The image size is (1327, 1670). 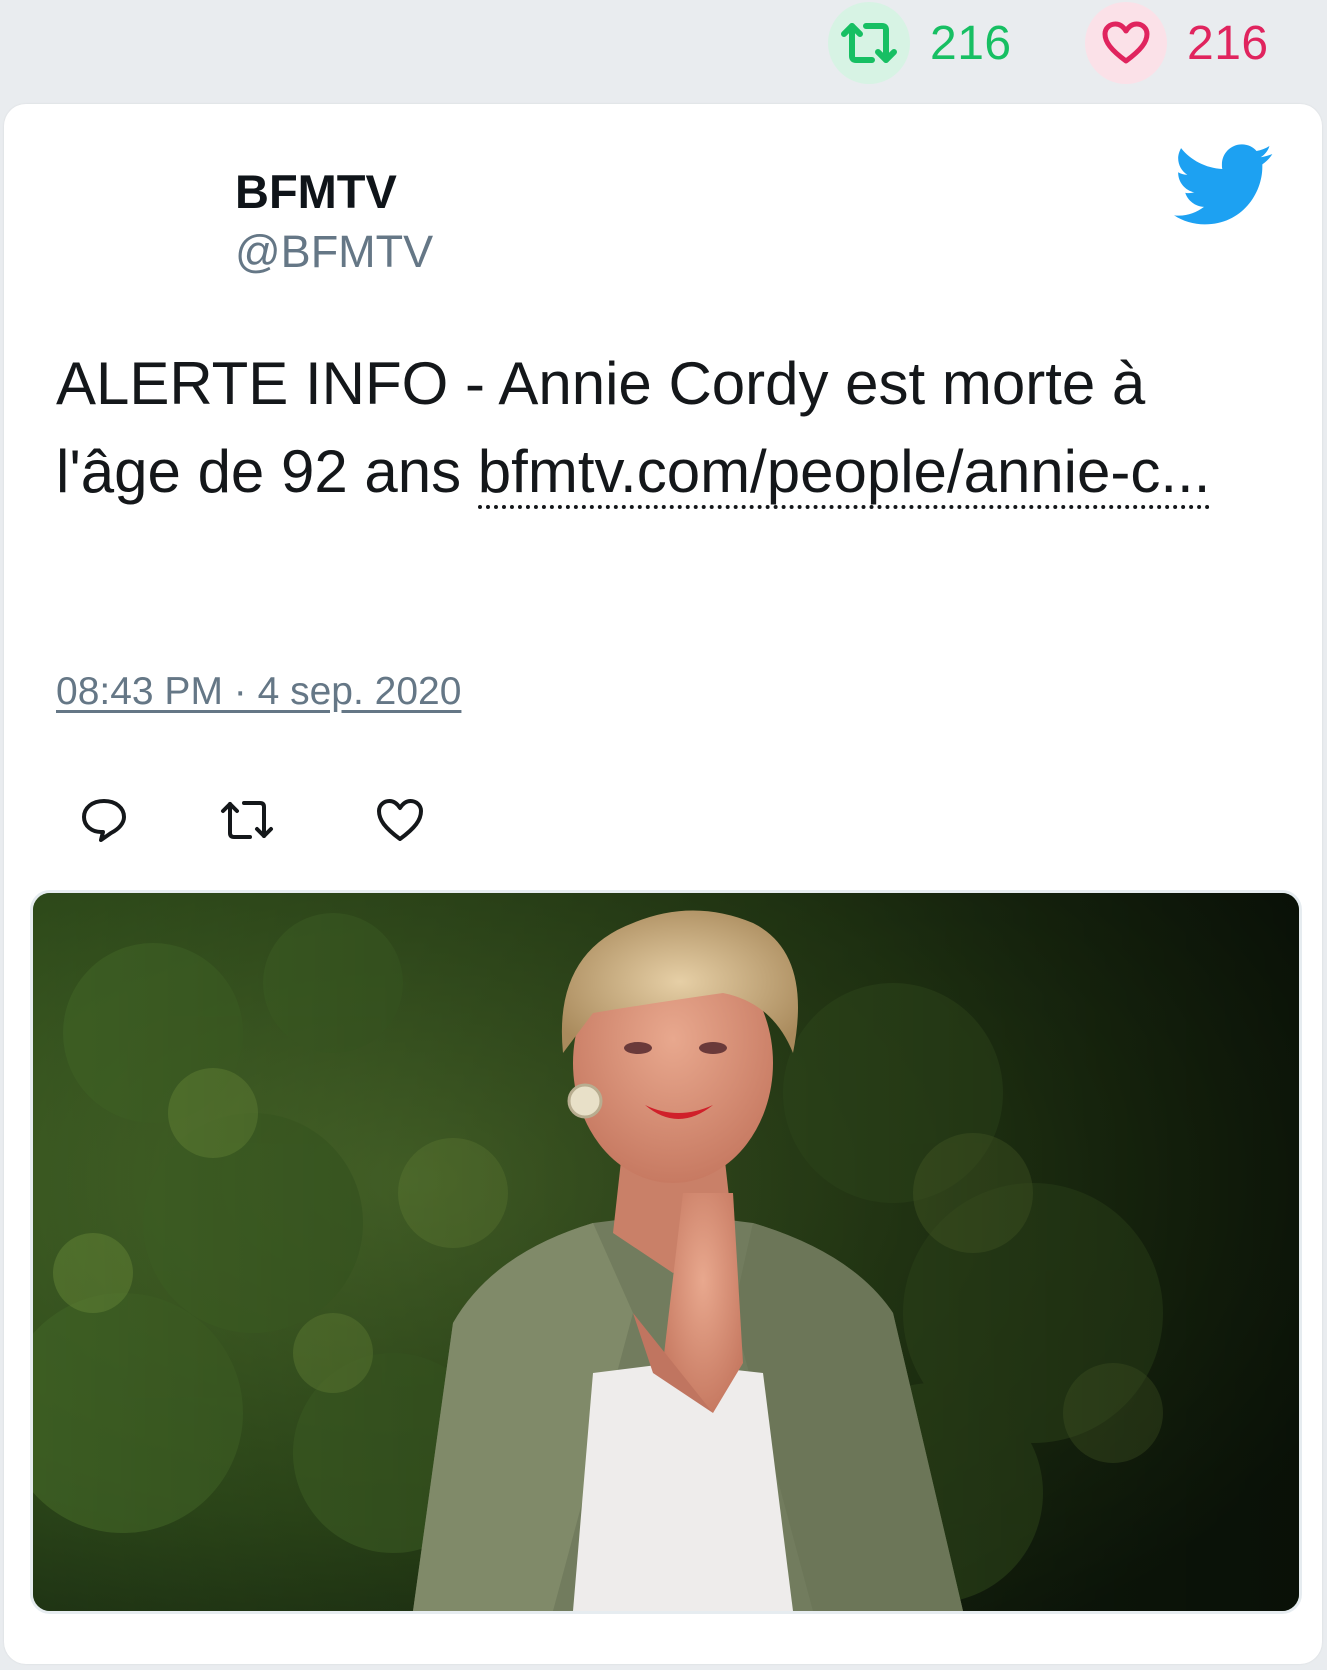 What do you see at coordinates (1228, 43) in the screenshot?
I see `like-count: 216` at bounding box center [1228, 43].